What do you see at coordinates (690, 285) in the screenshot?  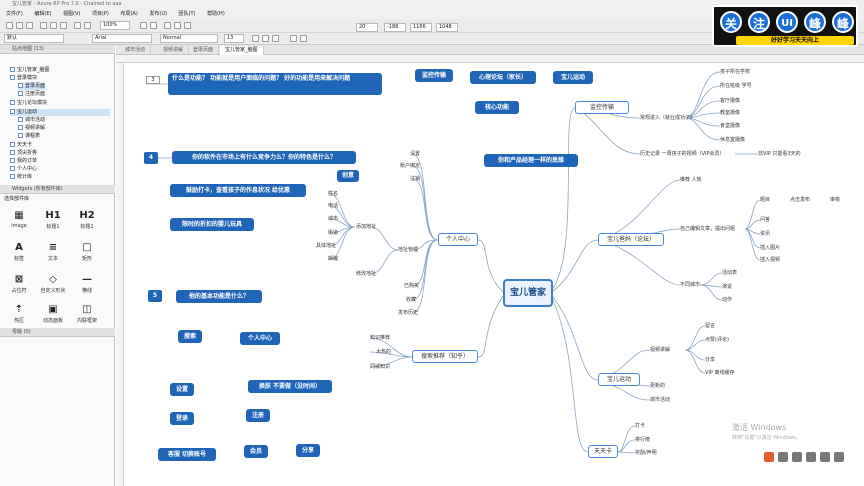 I see `forum-city: 不同城市` at bounding box center [690, 285].